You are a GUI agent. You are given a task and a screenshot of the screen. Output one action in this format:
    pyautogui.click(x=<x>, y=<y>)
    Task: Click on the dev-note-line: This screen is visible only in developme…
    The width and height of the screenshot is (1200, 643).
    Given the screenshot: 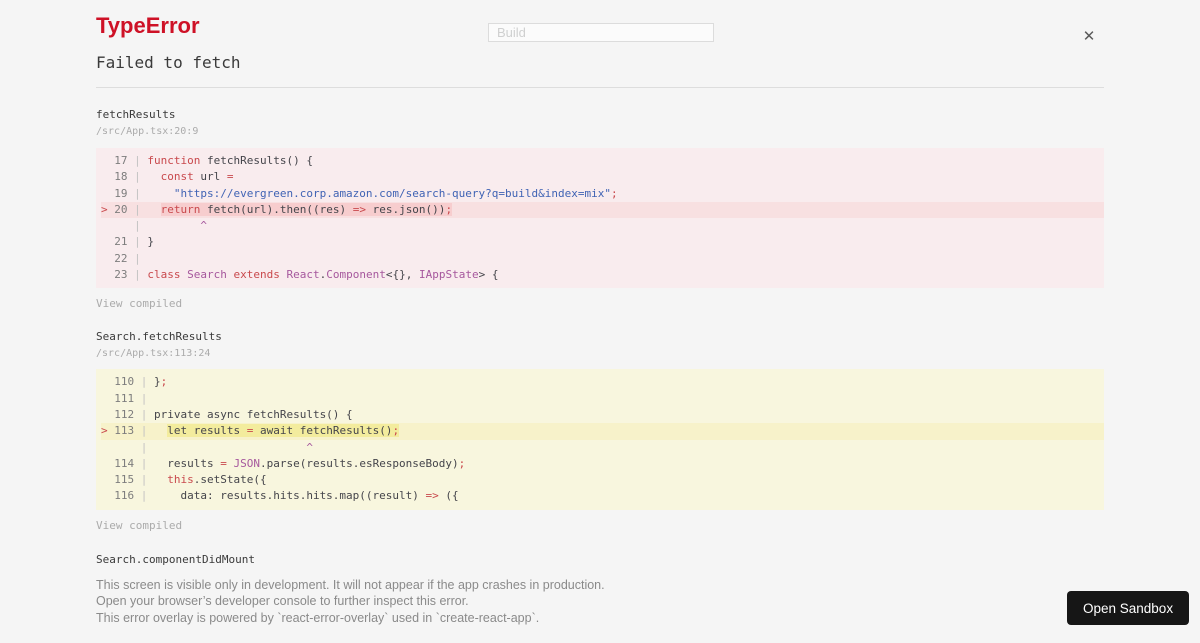 What is the action you would take?
    pyautogui.click(x=350, y=584)
    